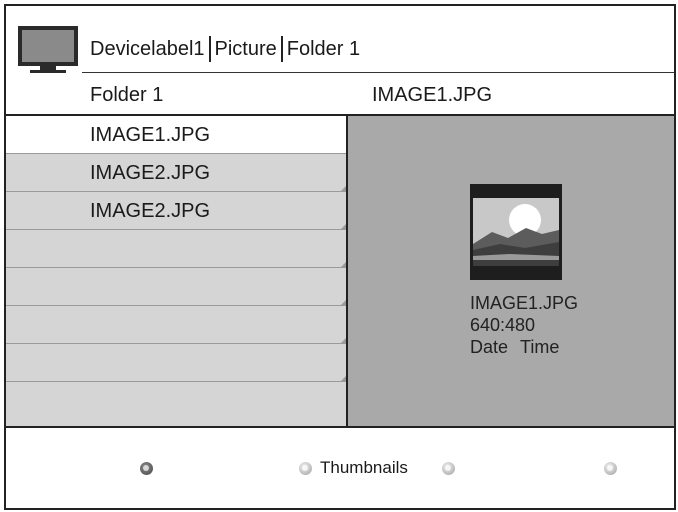  What do you see at coordinates (610, 468) in the screenshot?
I see `blue-key-icon` at bounding box center [610, 468].